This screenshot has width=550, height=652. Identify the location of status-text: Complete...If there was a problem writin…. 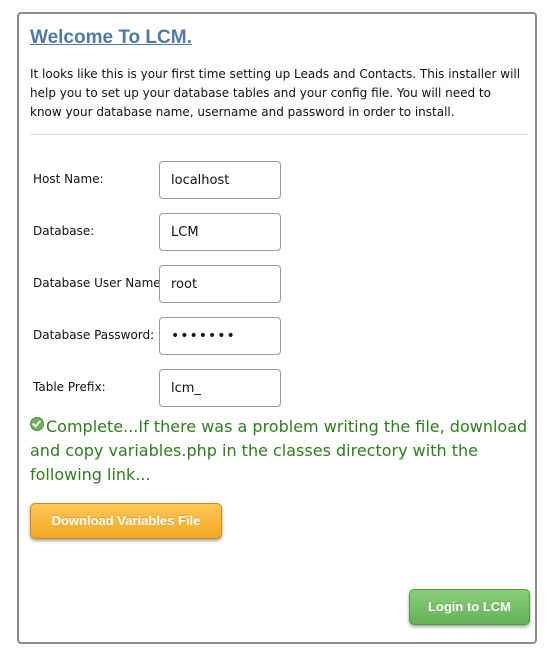
(279, 450).